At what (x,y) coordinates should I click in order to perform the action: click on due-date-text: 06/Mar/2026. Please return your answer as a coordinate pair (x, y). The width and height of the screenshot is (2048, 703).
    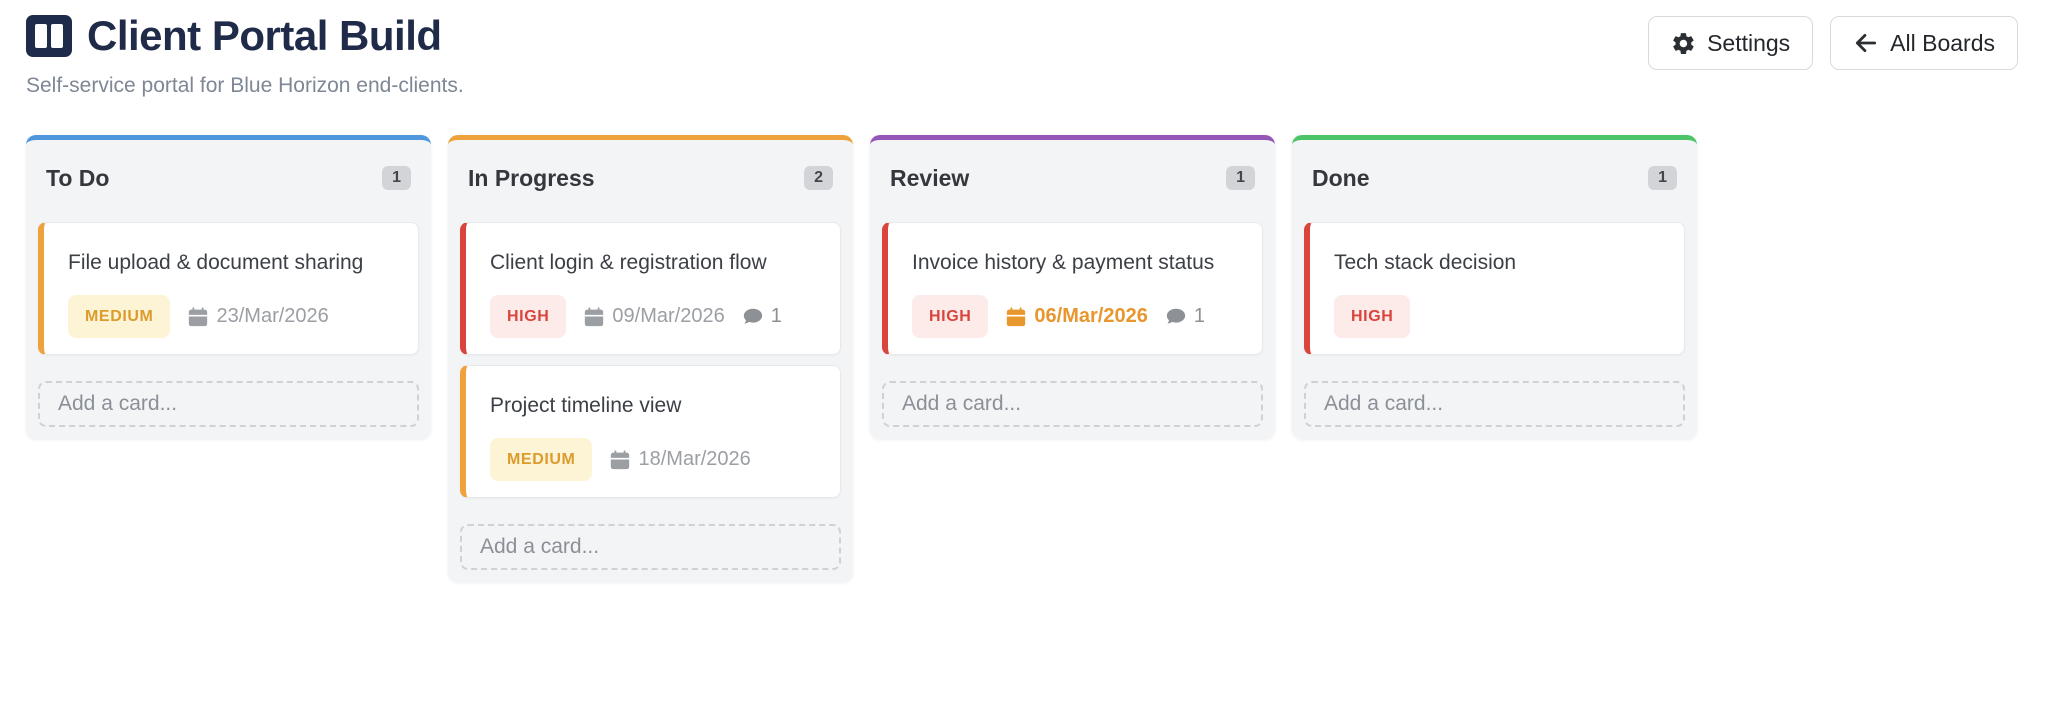
    Looking at the image, I should click on (1091, 316).